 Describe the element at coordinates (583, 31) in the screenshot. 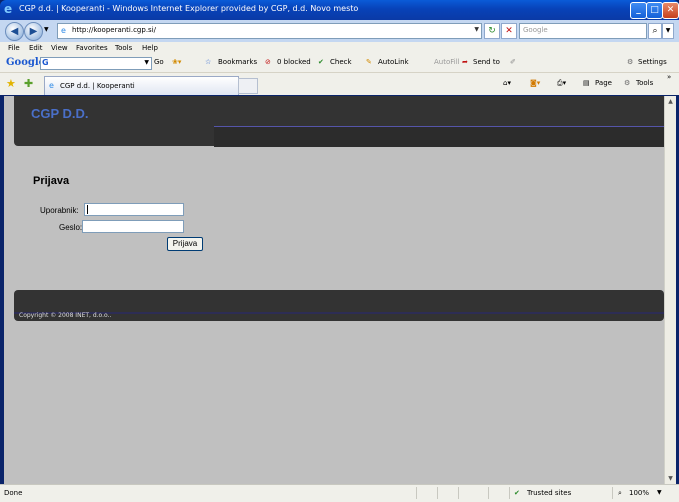

I see `search-field: Google` at that location.